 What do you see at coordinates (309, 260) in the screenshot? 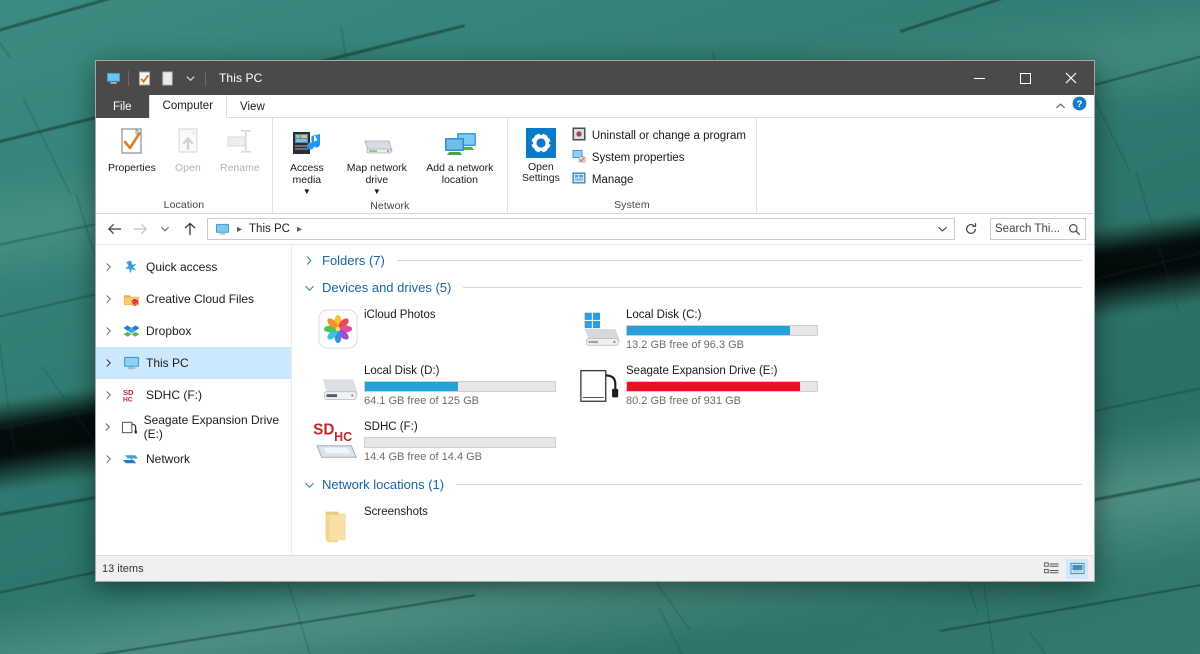
I see `chevron-right-icon-folders` at bounding box center [309, 260].